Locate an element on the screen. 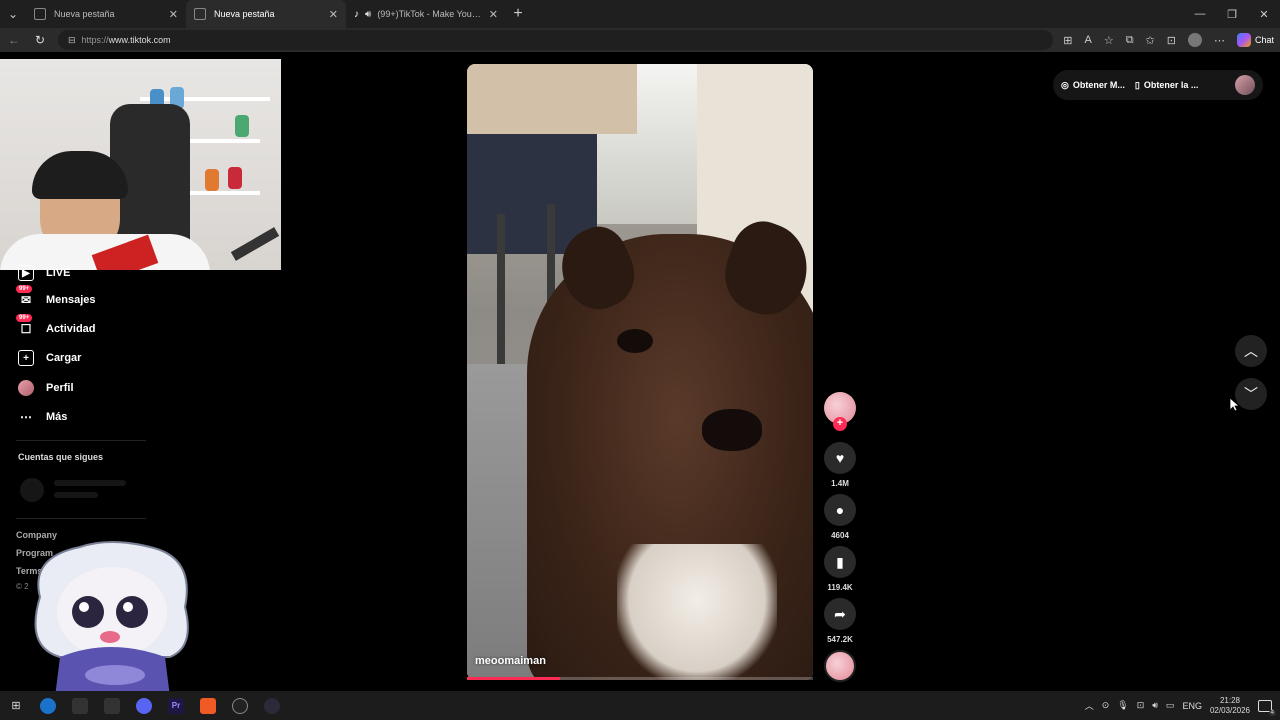 The image size is (1280, 720). new-tab-button: + is located at coordinates (518, 14).